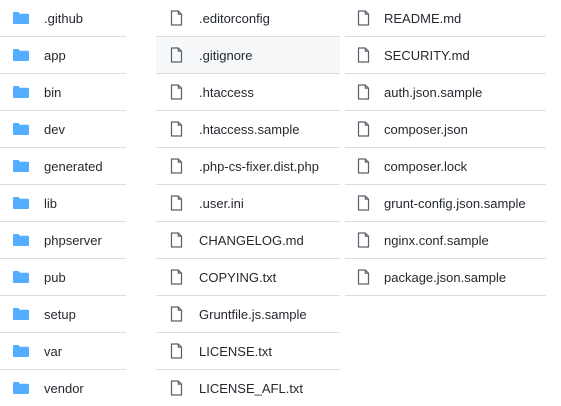 Image resolution: width=561 pixels, height=406 pixels. What do you see at coordinates (55, 277) in the screenshot?
I see `folder-name: pub` at bounding box center [55, 277].